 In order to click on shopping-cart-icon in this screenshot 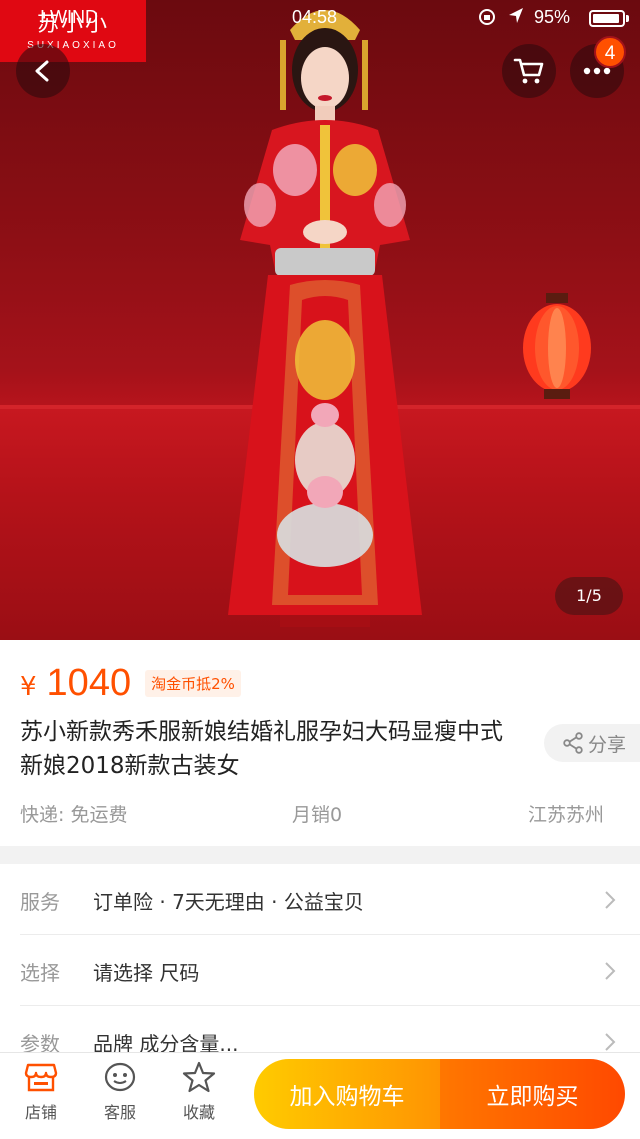, I will do `click(528, 71)`.